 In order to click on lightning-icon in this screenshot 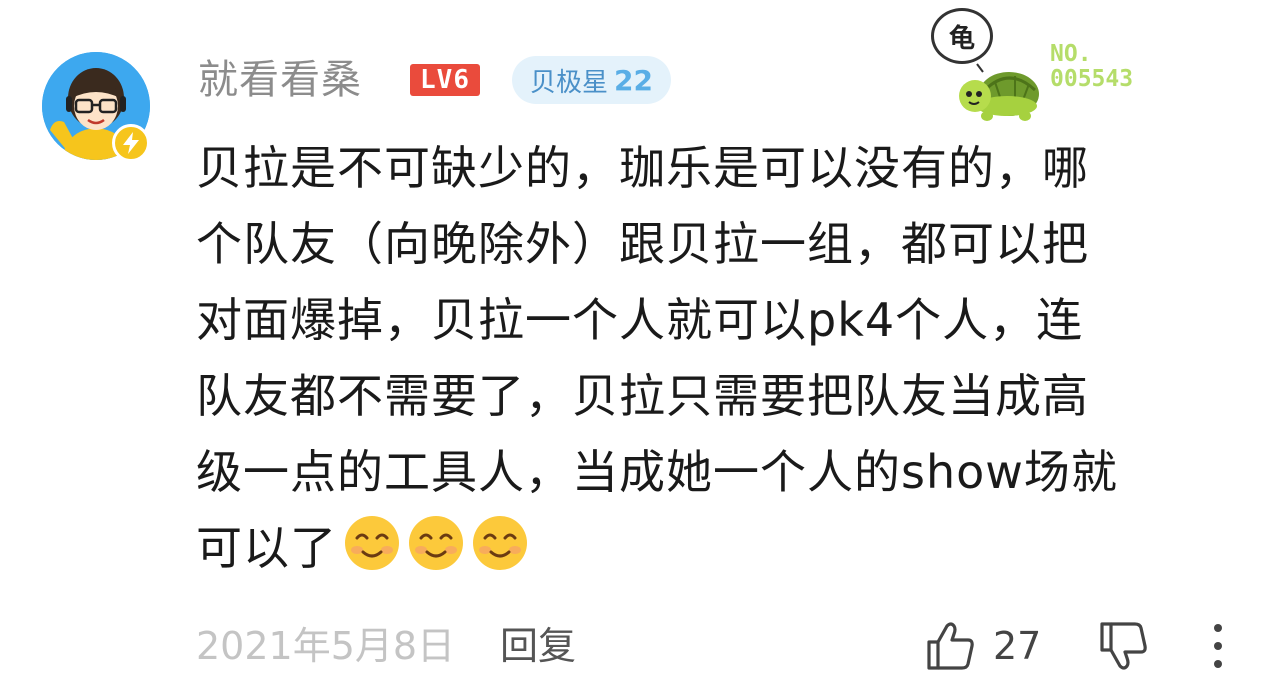, I will do `click(131, 143)`.